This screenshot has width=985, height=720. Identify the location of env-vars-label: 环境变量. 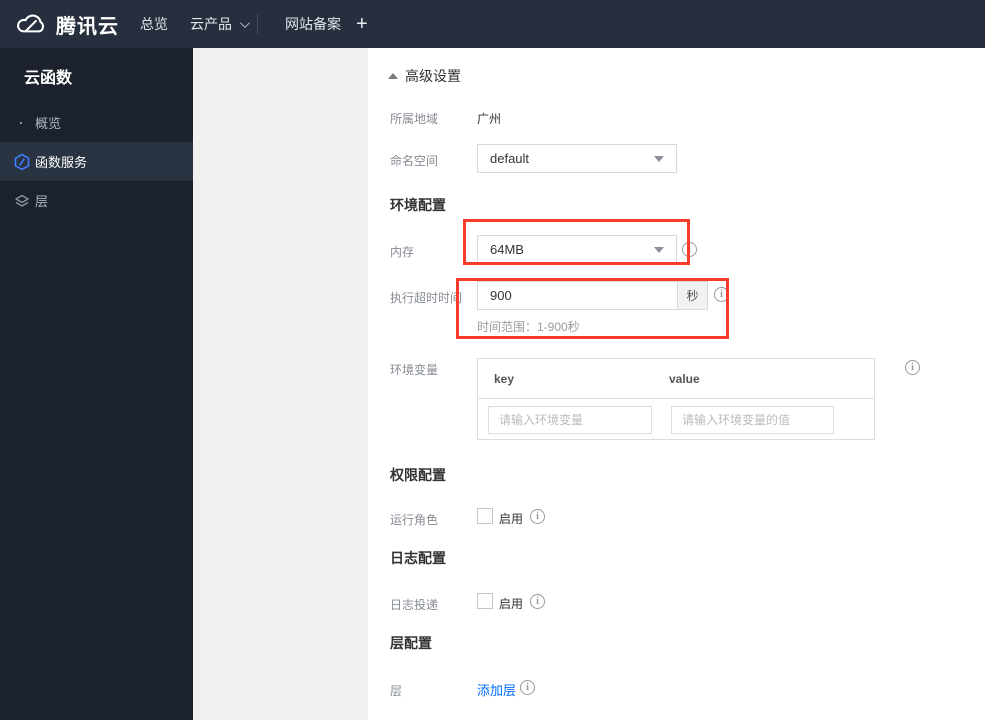
(414, 370).